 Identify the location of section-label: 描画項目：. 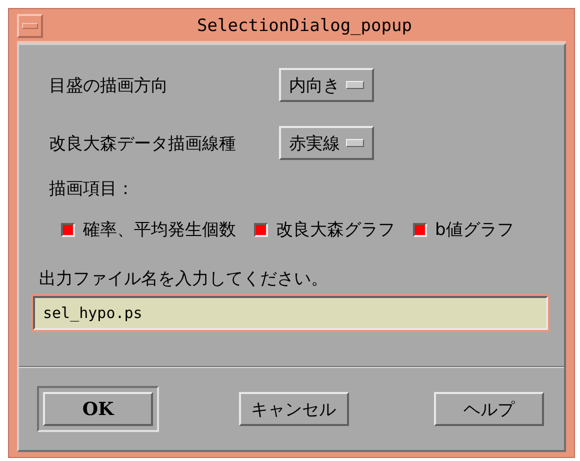
(92, 189).